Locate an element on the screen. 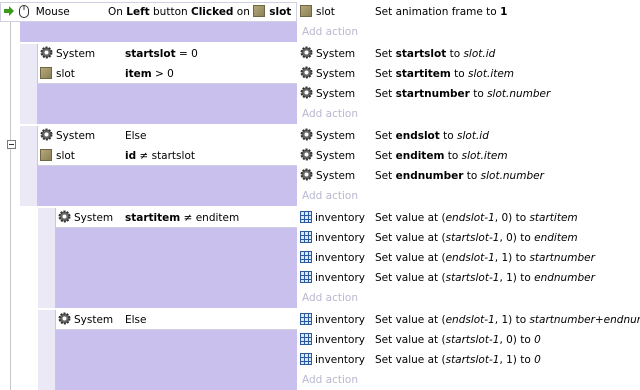 This screenshot has height=390, width=640. action-italic: startitem is located at coordinates (553, 218).